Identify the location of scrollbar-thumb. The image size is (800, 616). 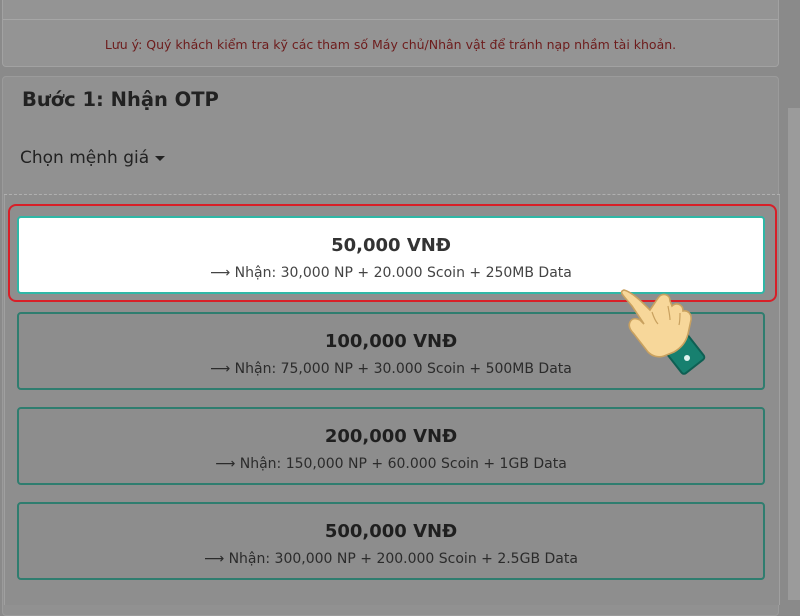
(794, 354).